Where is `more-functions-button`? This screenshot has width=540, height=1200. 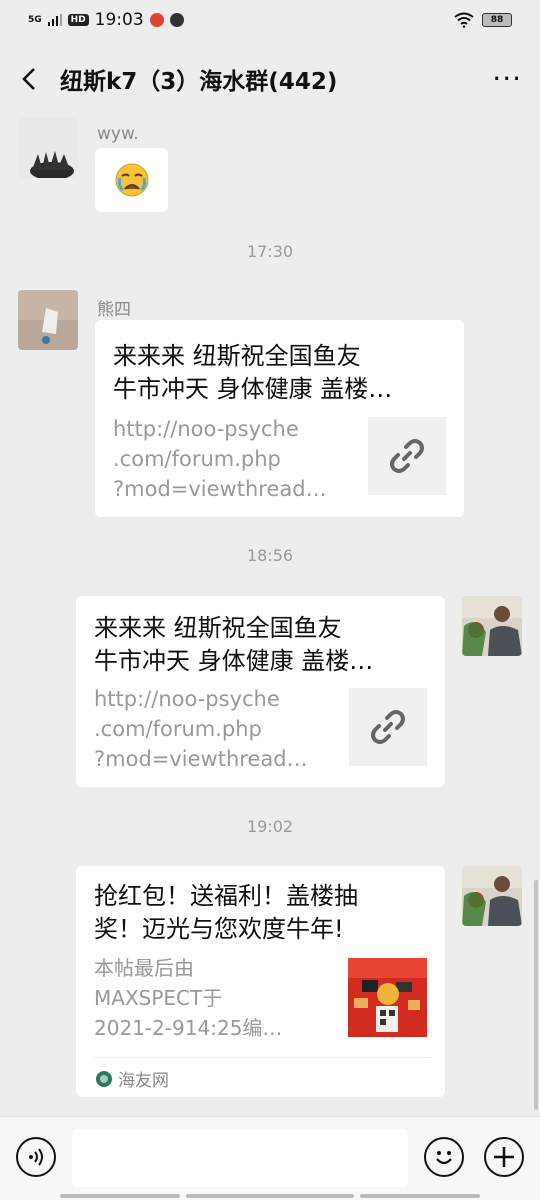
more-functions-button is located at coordinates (504, 1157).